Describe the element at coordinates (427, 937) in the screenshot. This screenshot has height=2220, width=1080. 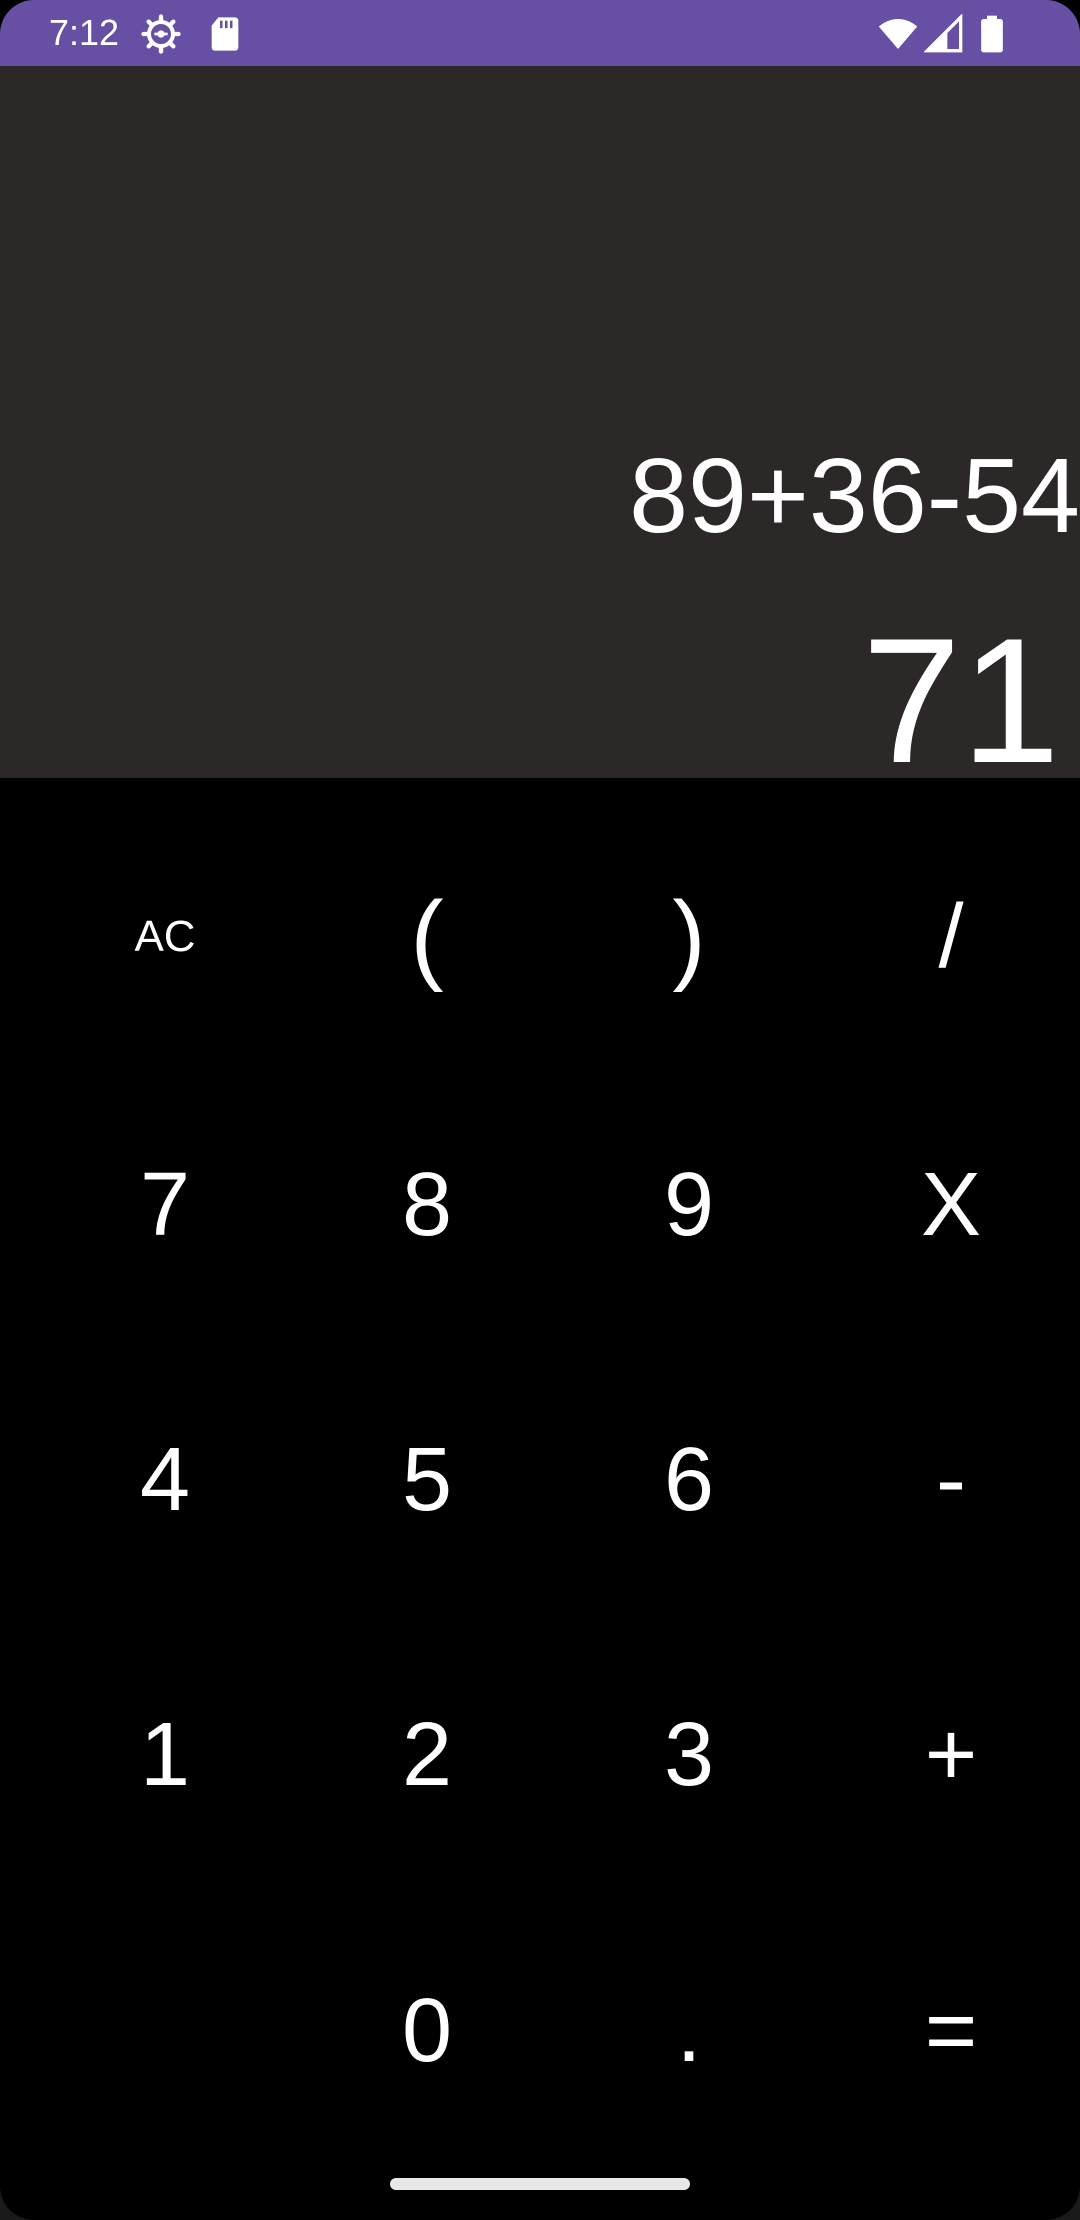
I see `open-paren-button: (` at that location.